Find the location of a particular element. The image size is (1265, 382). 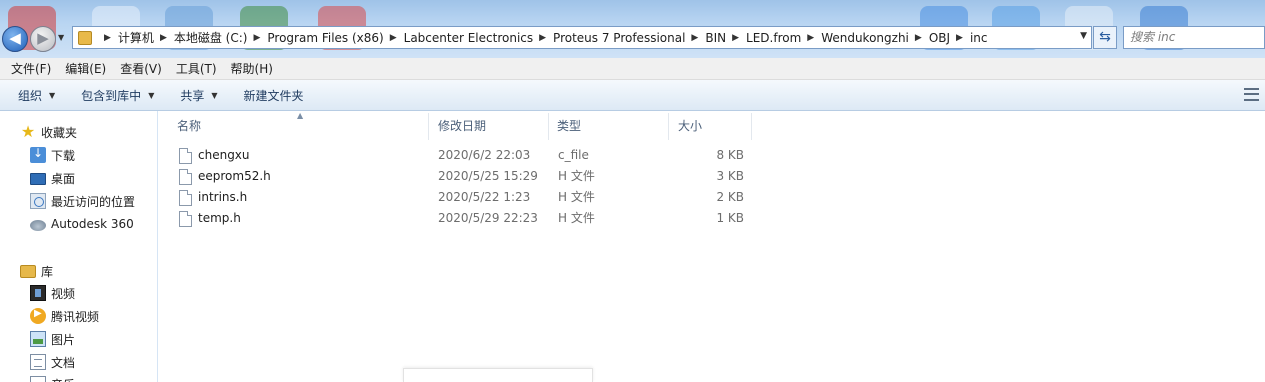

menu-edit: 编辑(E) is located at coordinates (85, 68).